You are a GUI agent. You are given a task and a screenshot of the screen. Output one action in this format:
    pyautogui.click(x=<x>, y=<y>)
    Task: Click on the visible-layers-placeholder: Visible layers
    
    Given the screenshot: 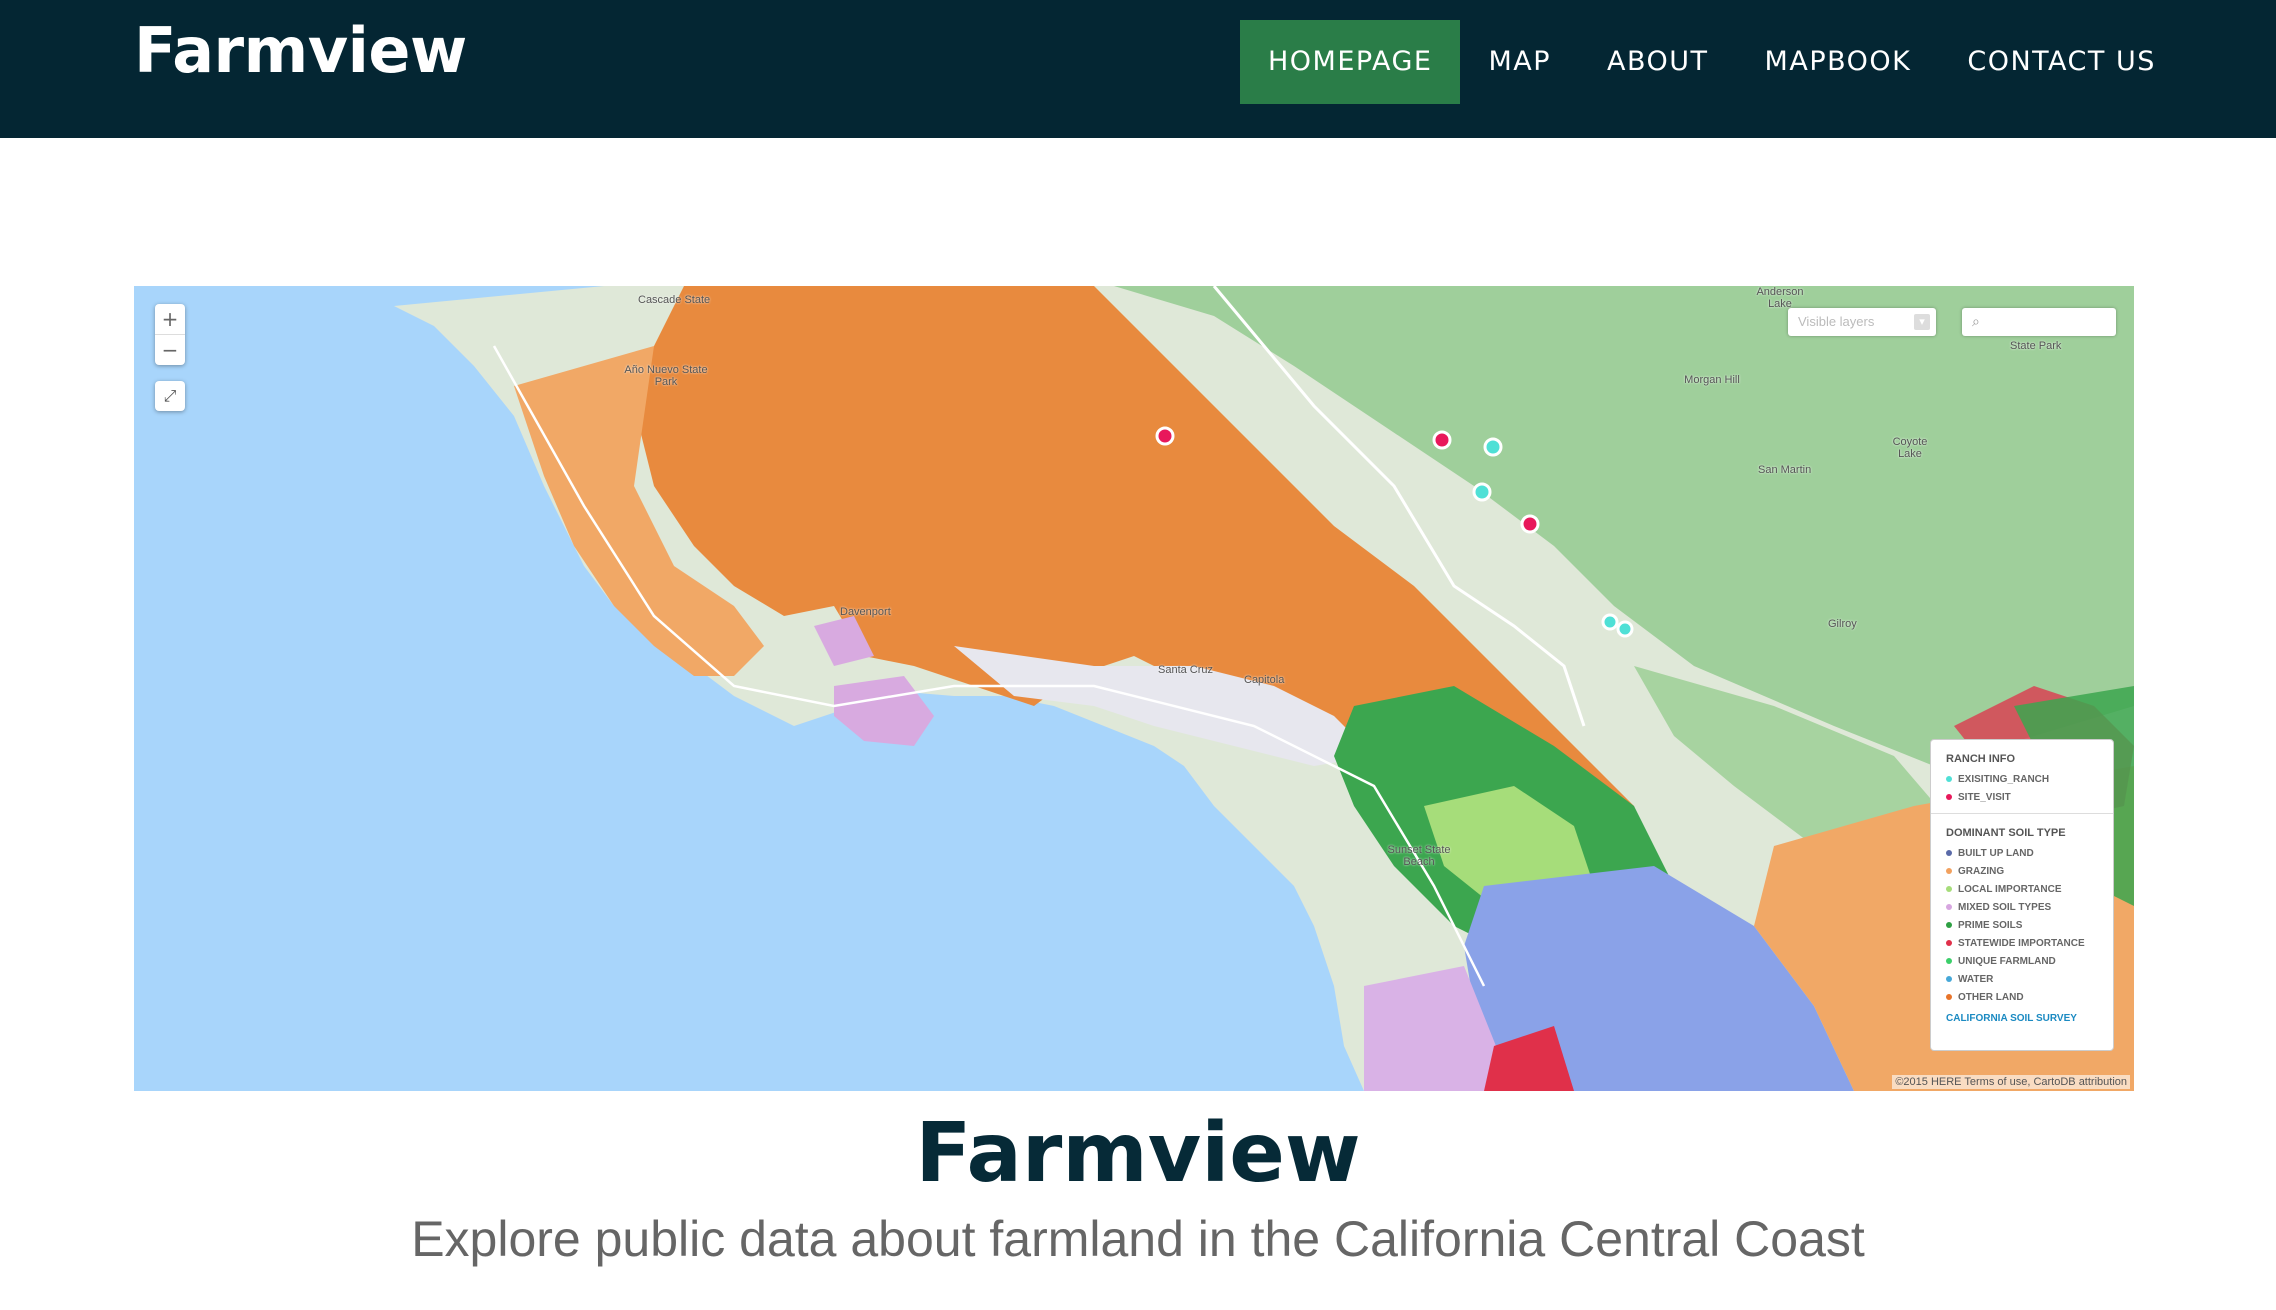 What is the action you would take?
    pyautogui.click(x=1836, y=321)
    